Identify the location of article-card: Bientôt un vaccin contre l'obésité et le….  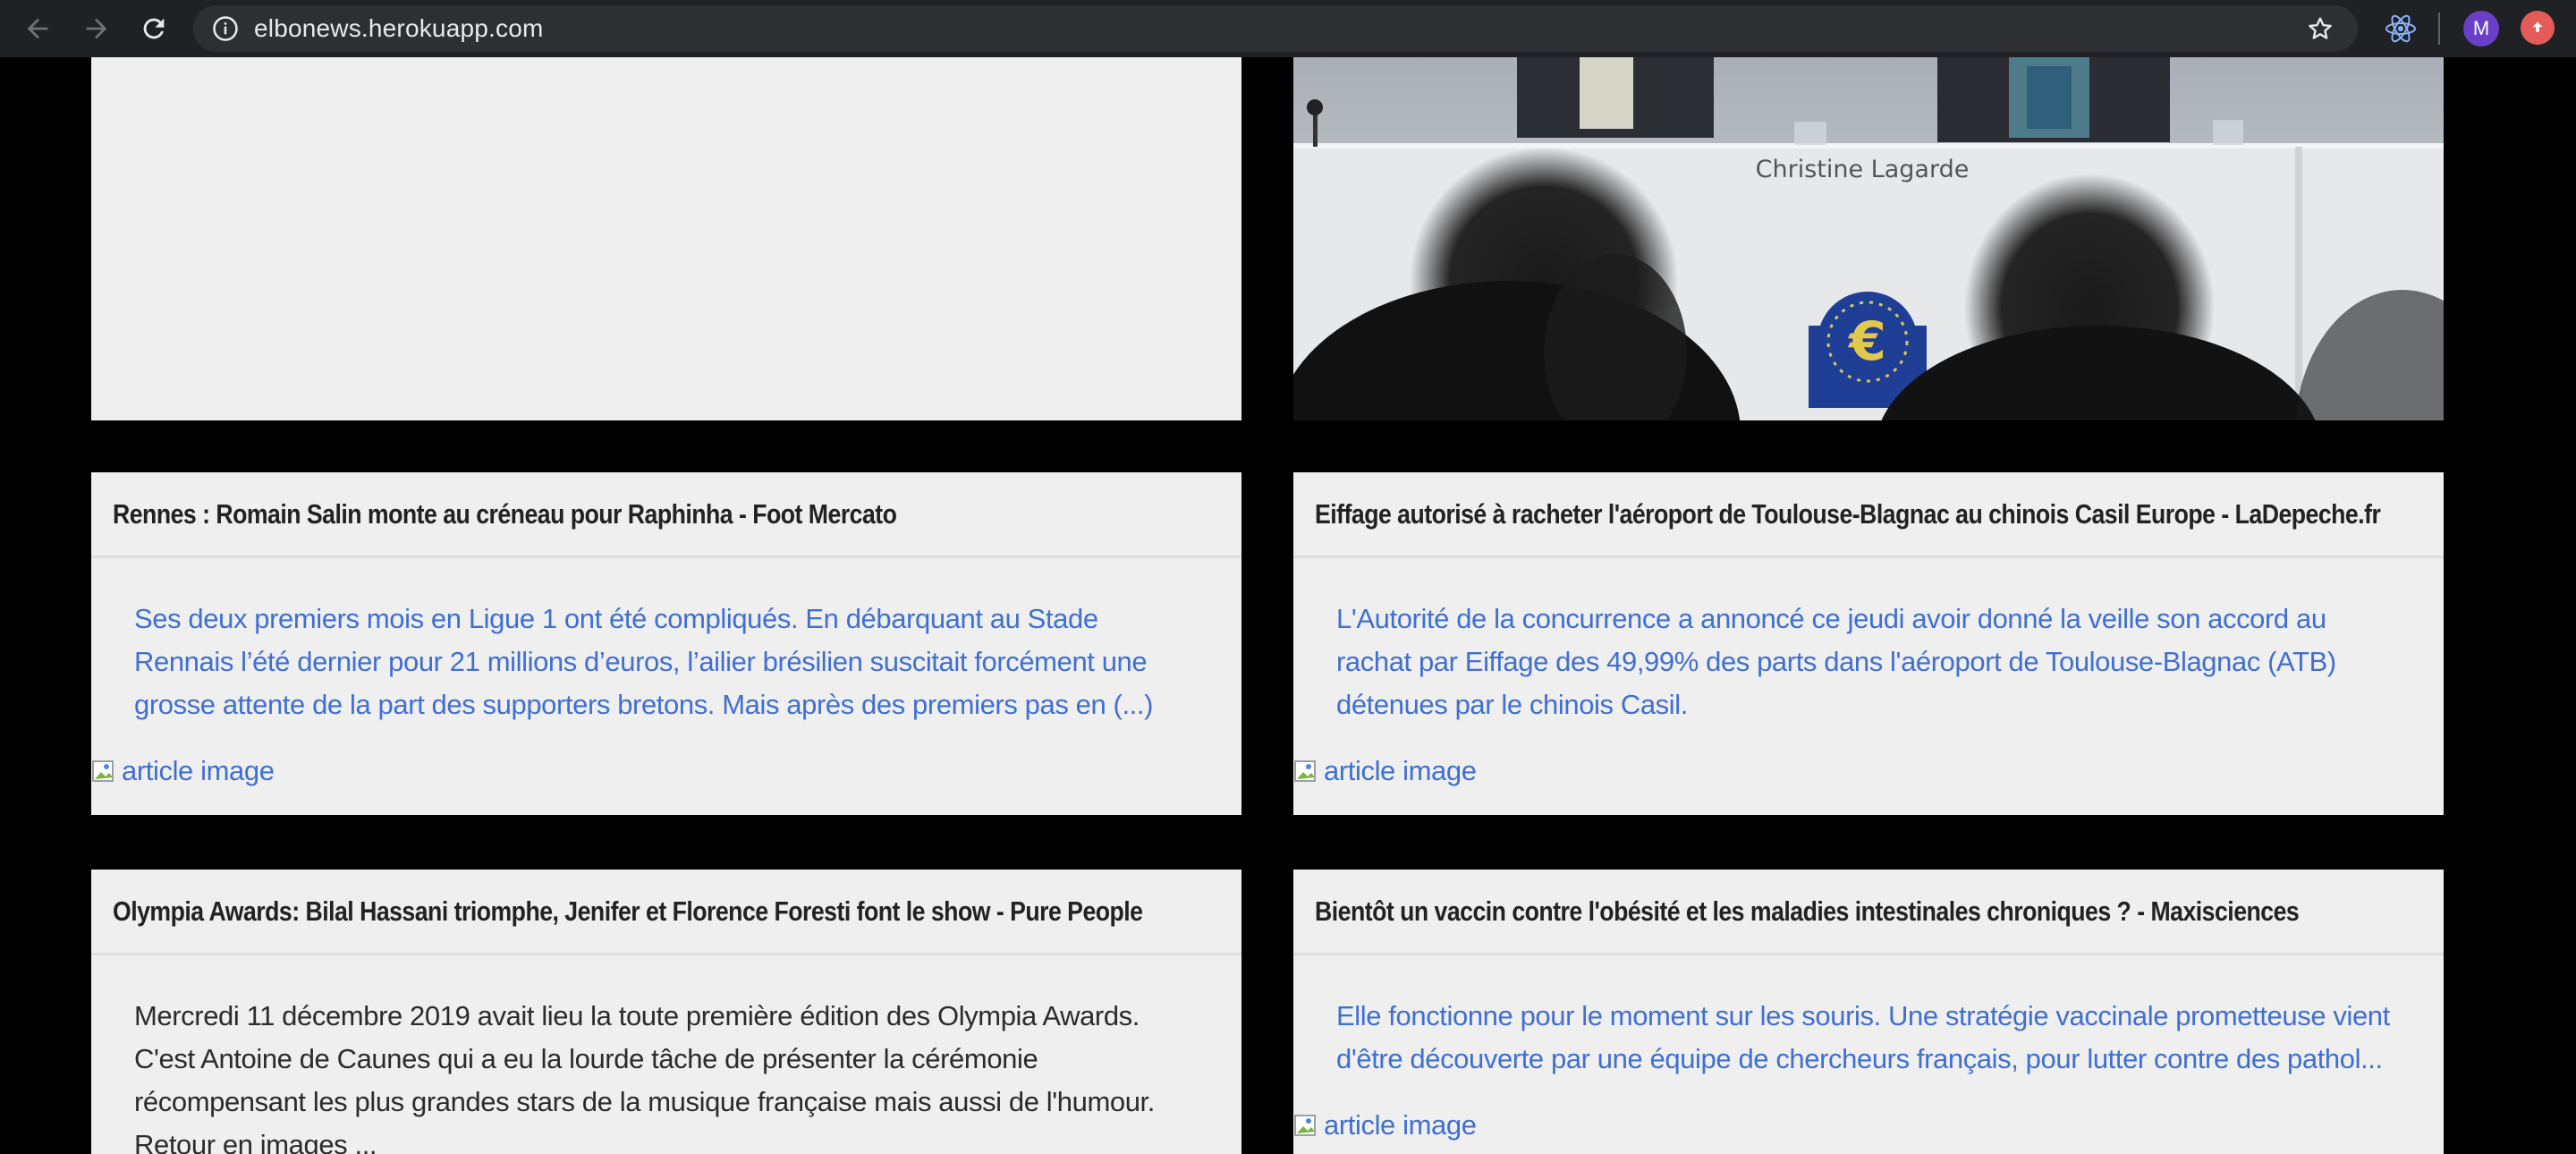
(1868, 1012).